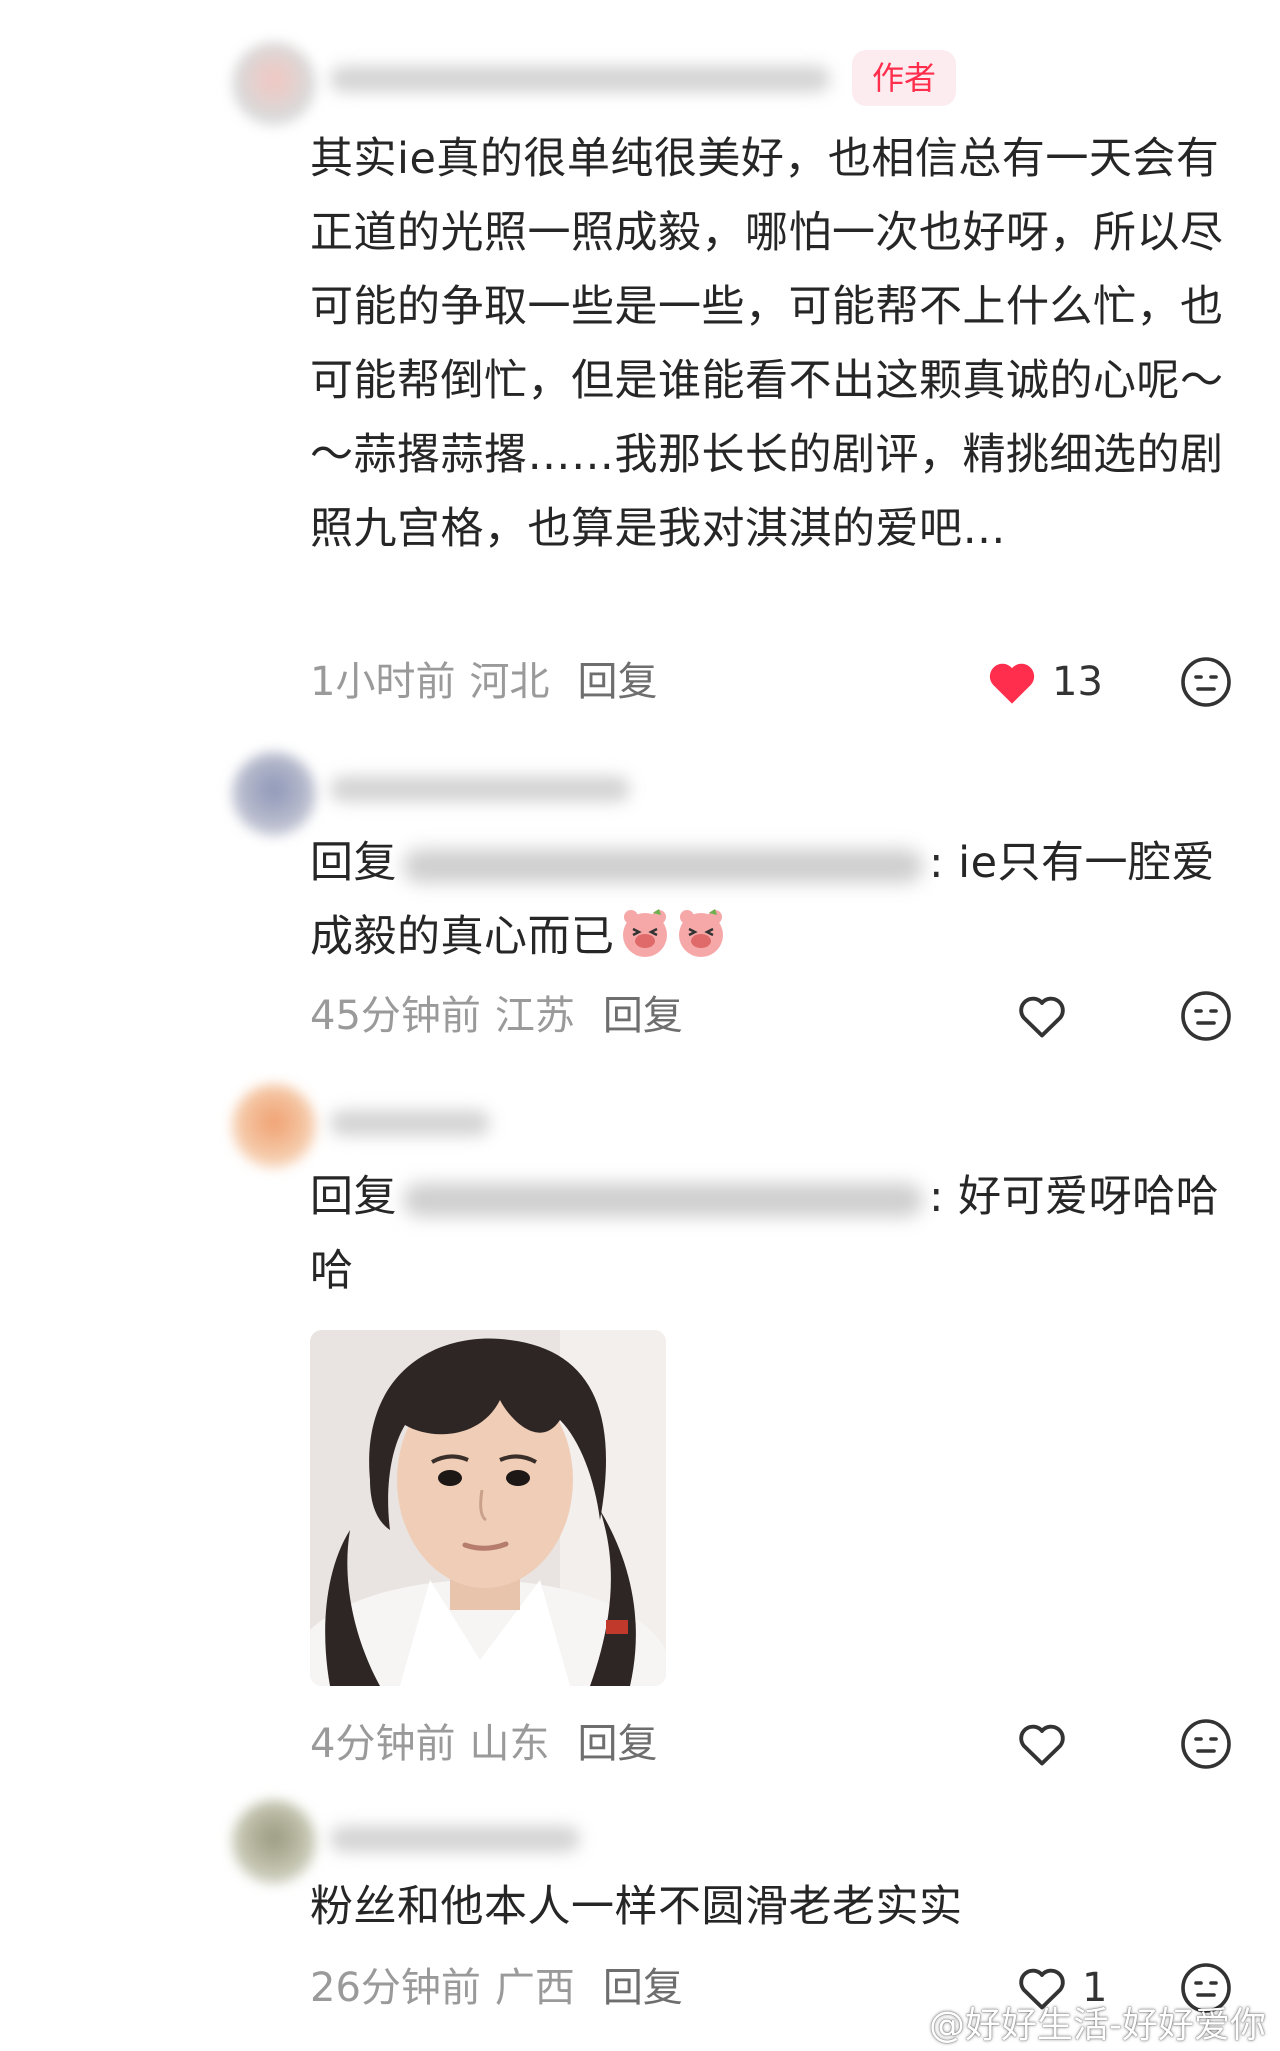 The height and width of the screenshot is (2051, 1280). Describe the element at coordinates (1077, 682) in the screenshot. I see `like-count: 13` at that location.